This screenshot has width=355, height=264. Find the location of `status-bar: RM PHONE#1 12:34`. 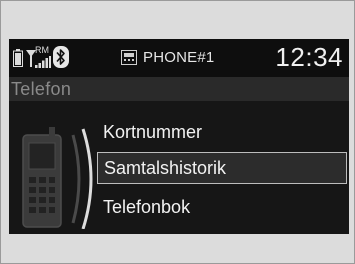

status-bar: RM PHONE#1 12:34 is located at coordinates (179, 58).